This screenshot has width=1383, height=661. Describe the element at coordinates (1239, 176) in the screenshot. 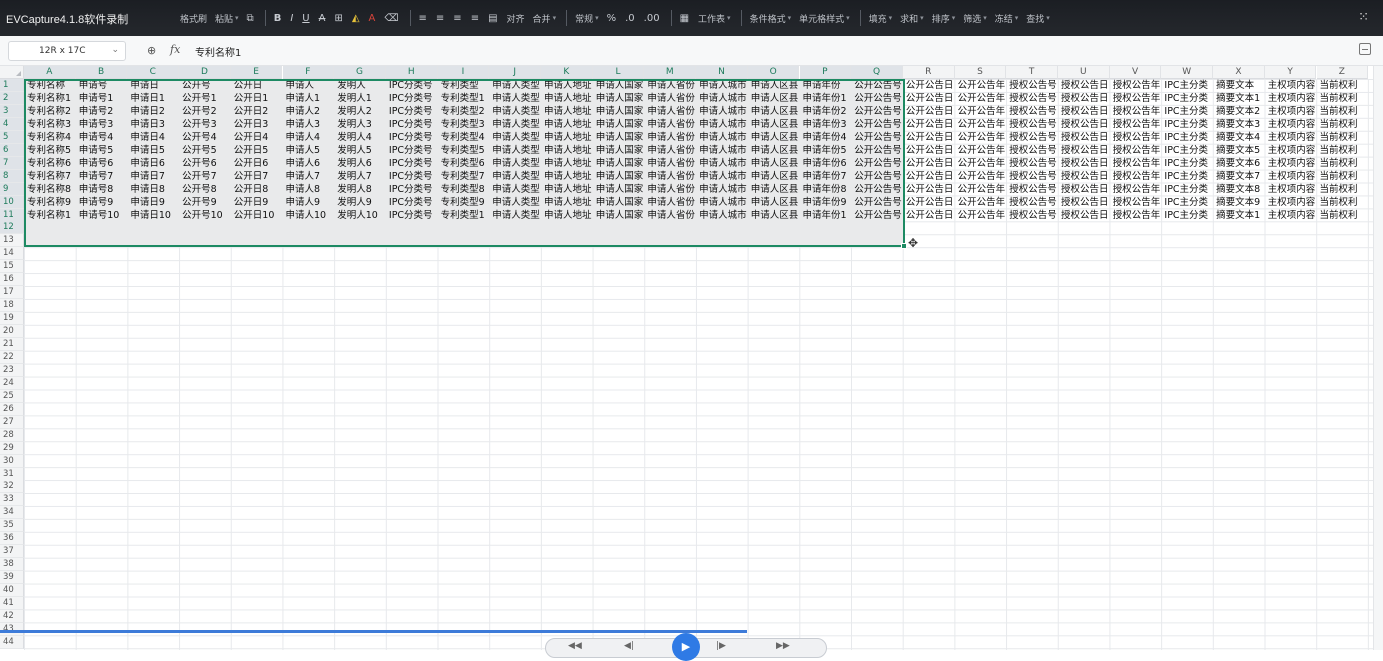

I see `table-cell: 摘要文本7` at that location.